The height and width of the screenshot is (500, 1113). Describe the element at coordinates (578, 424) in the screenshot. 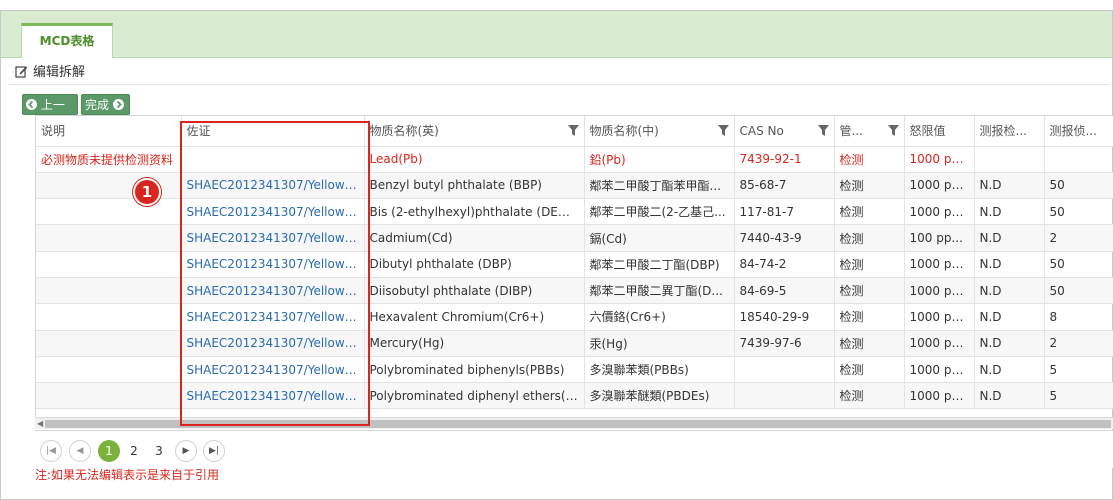

I see `scrollbar-thumb` at that location.